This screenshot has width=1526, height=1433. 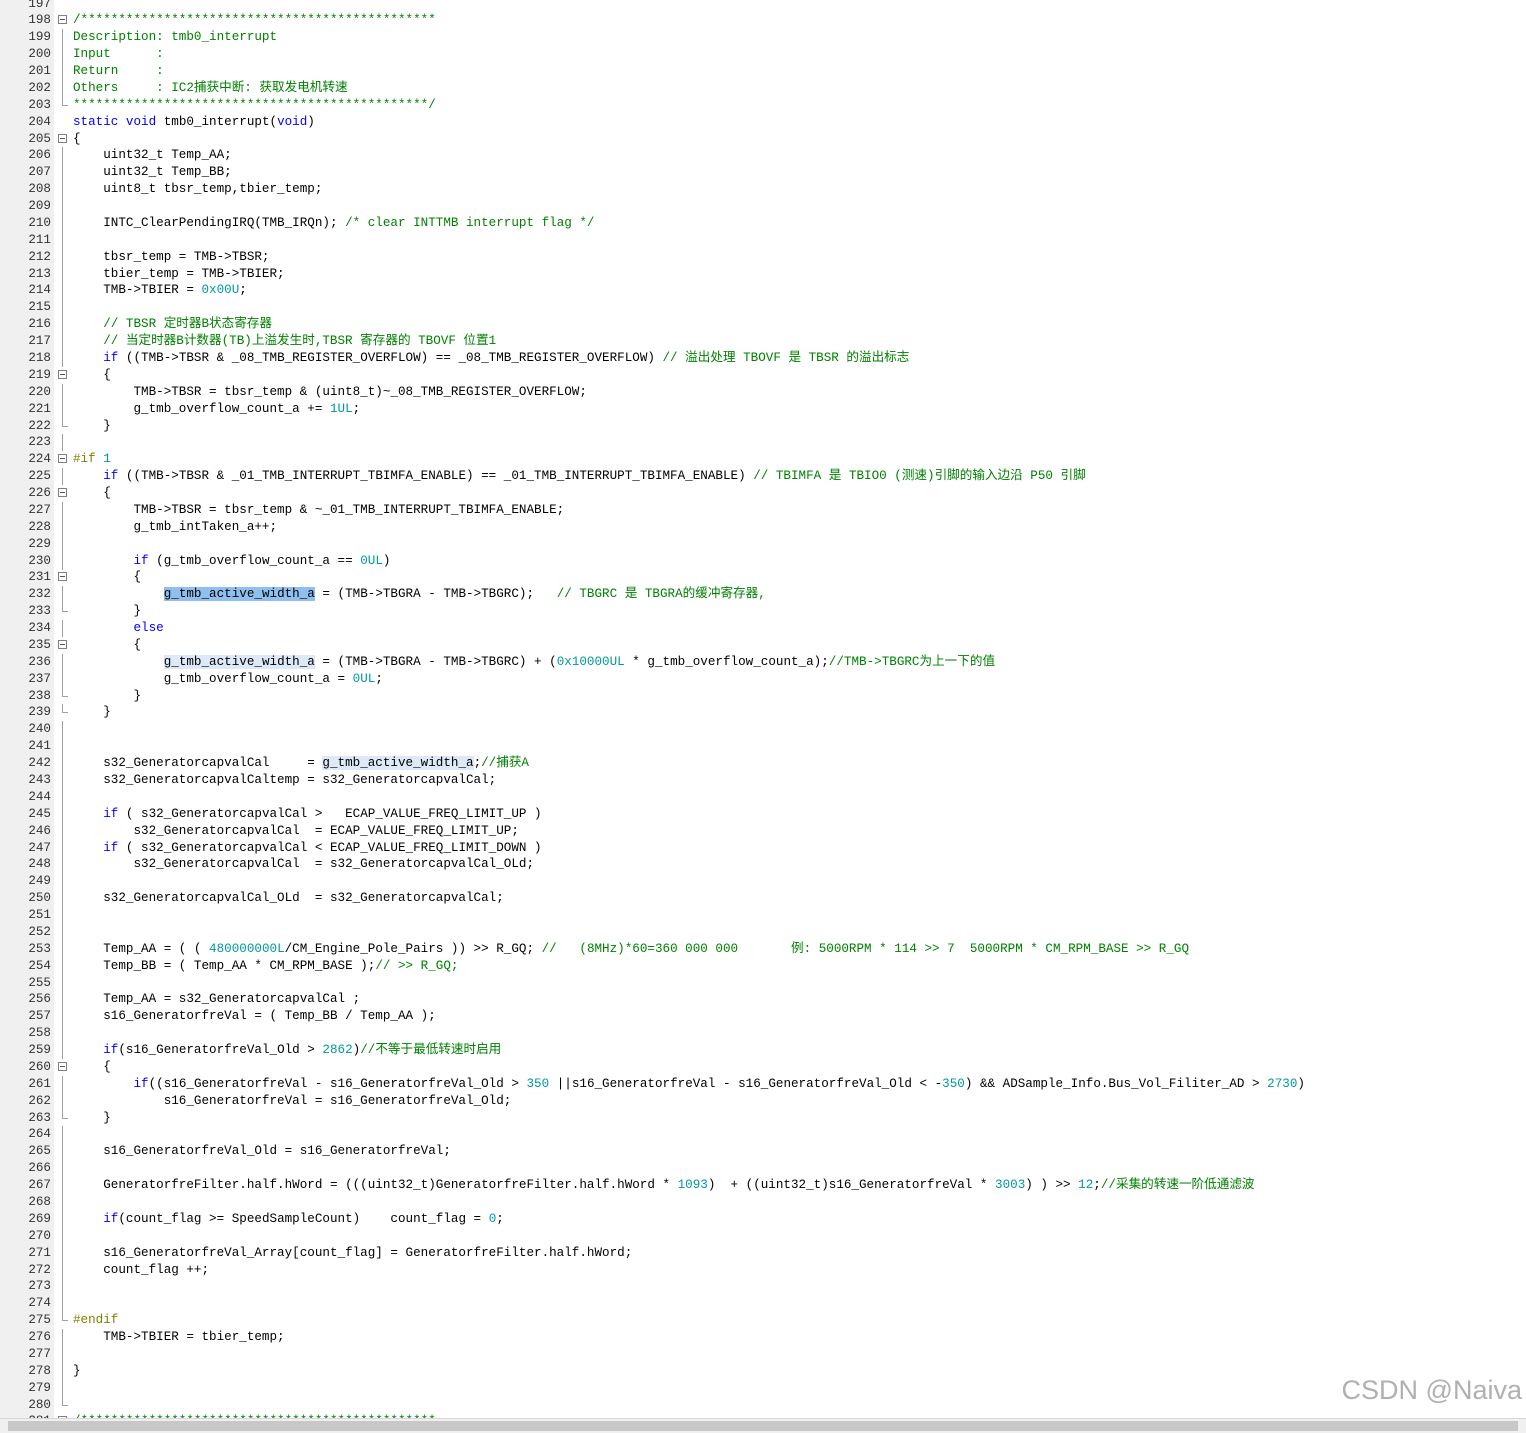 I want to click on code-text: tbsr_temp = TMB->TBSR;, so click(x=171, y=257).